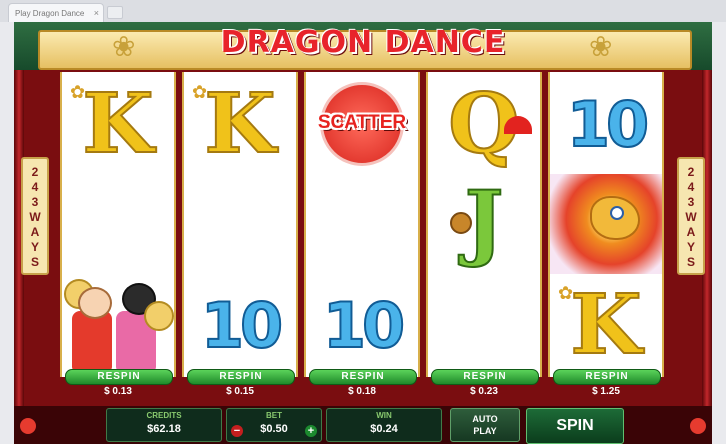  Describe the element at coordinates (118, 224) in the screenshot. I see `reel-1: ✿ K` at that location.